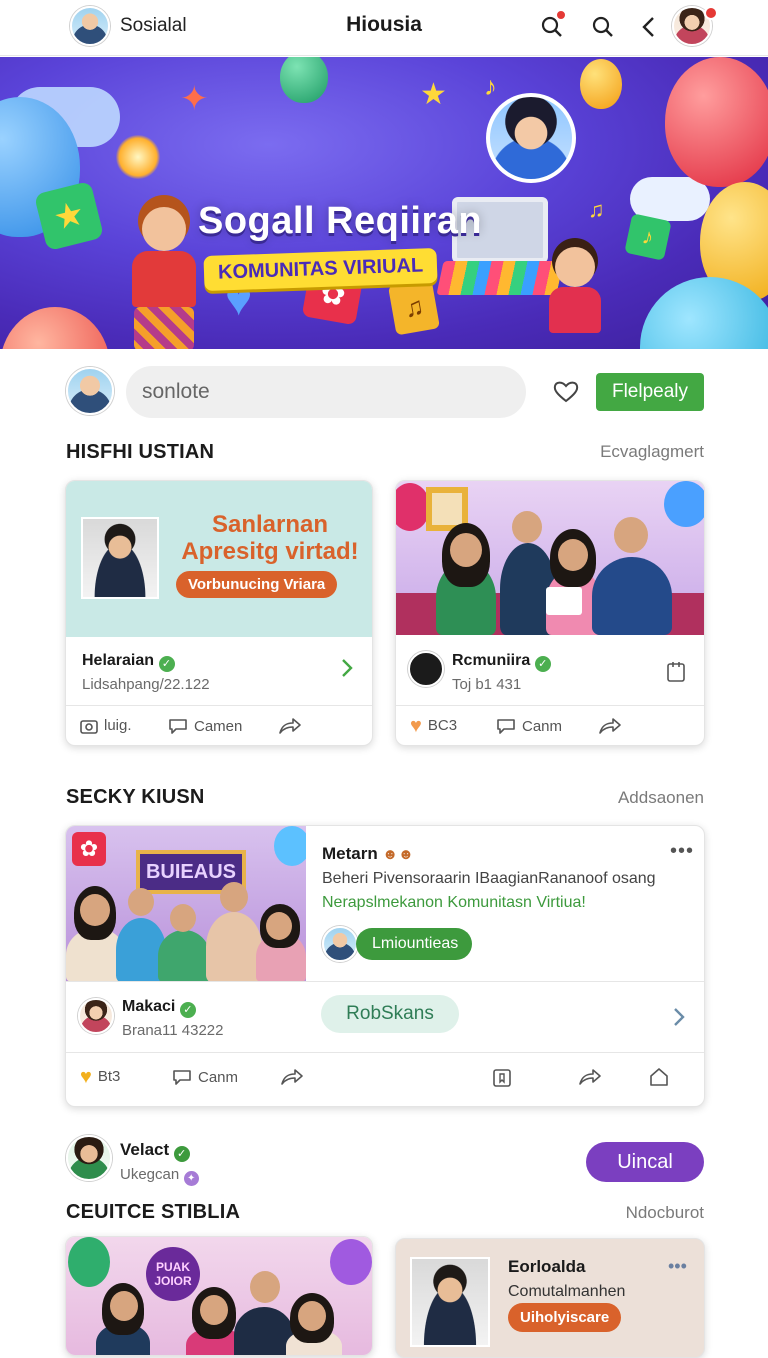 This screenshot has width=768, height=1358. Describe the element at coordinates (433, 726) in the screenshot. I see `like-action: ♥ BC3` at that location.